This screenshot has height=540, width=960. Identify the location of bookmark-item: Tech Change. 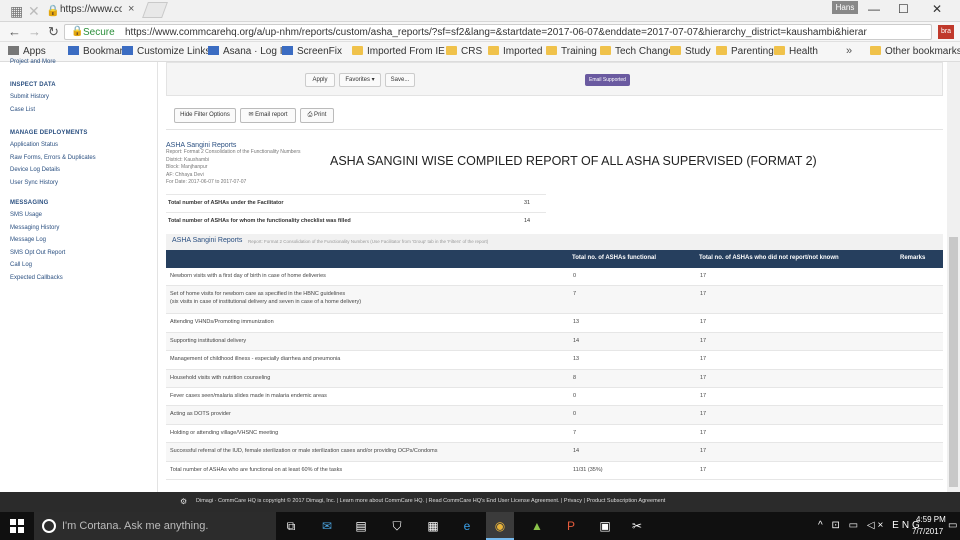
(637, 51).